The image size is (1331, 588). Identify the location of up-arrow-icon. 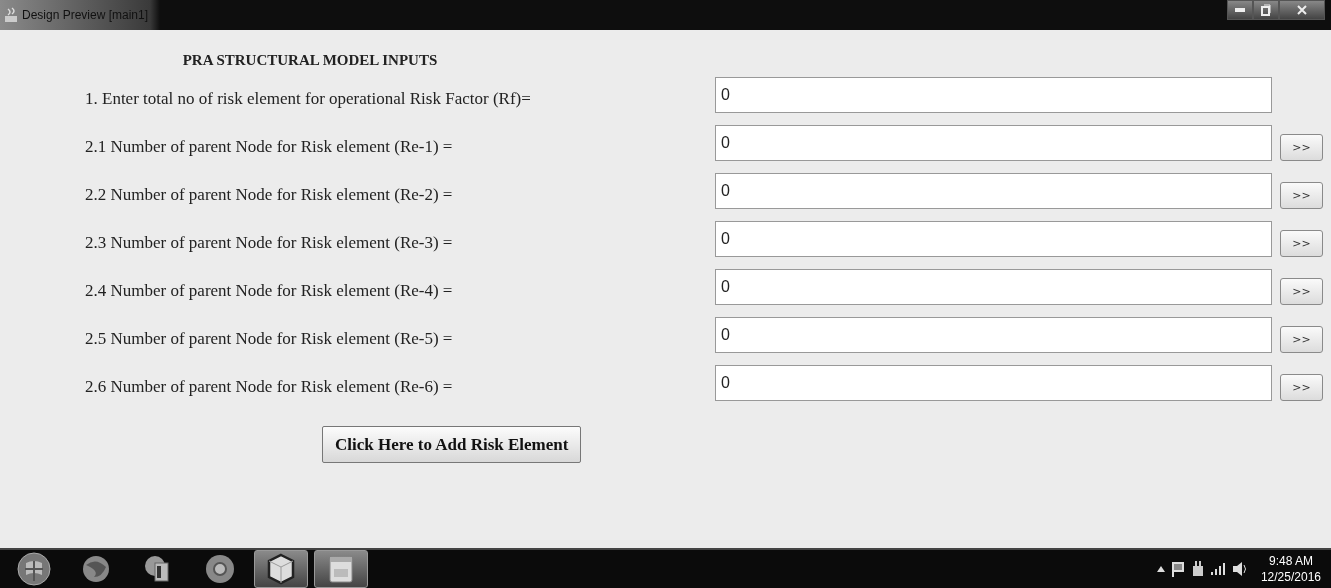
(1160, 569).